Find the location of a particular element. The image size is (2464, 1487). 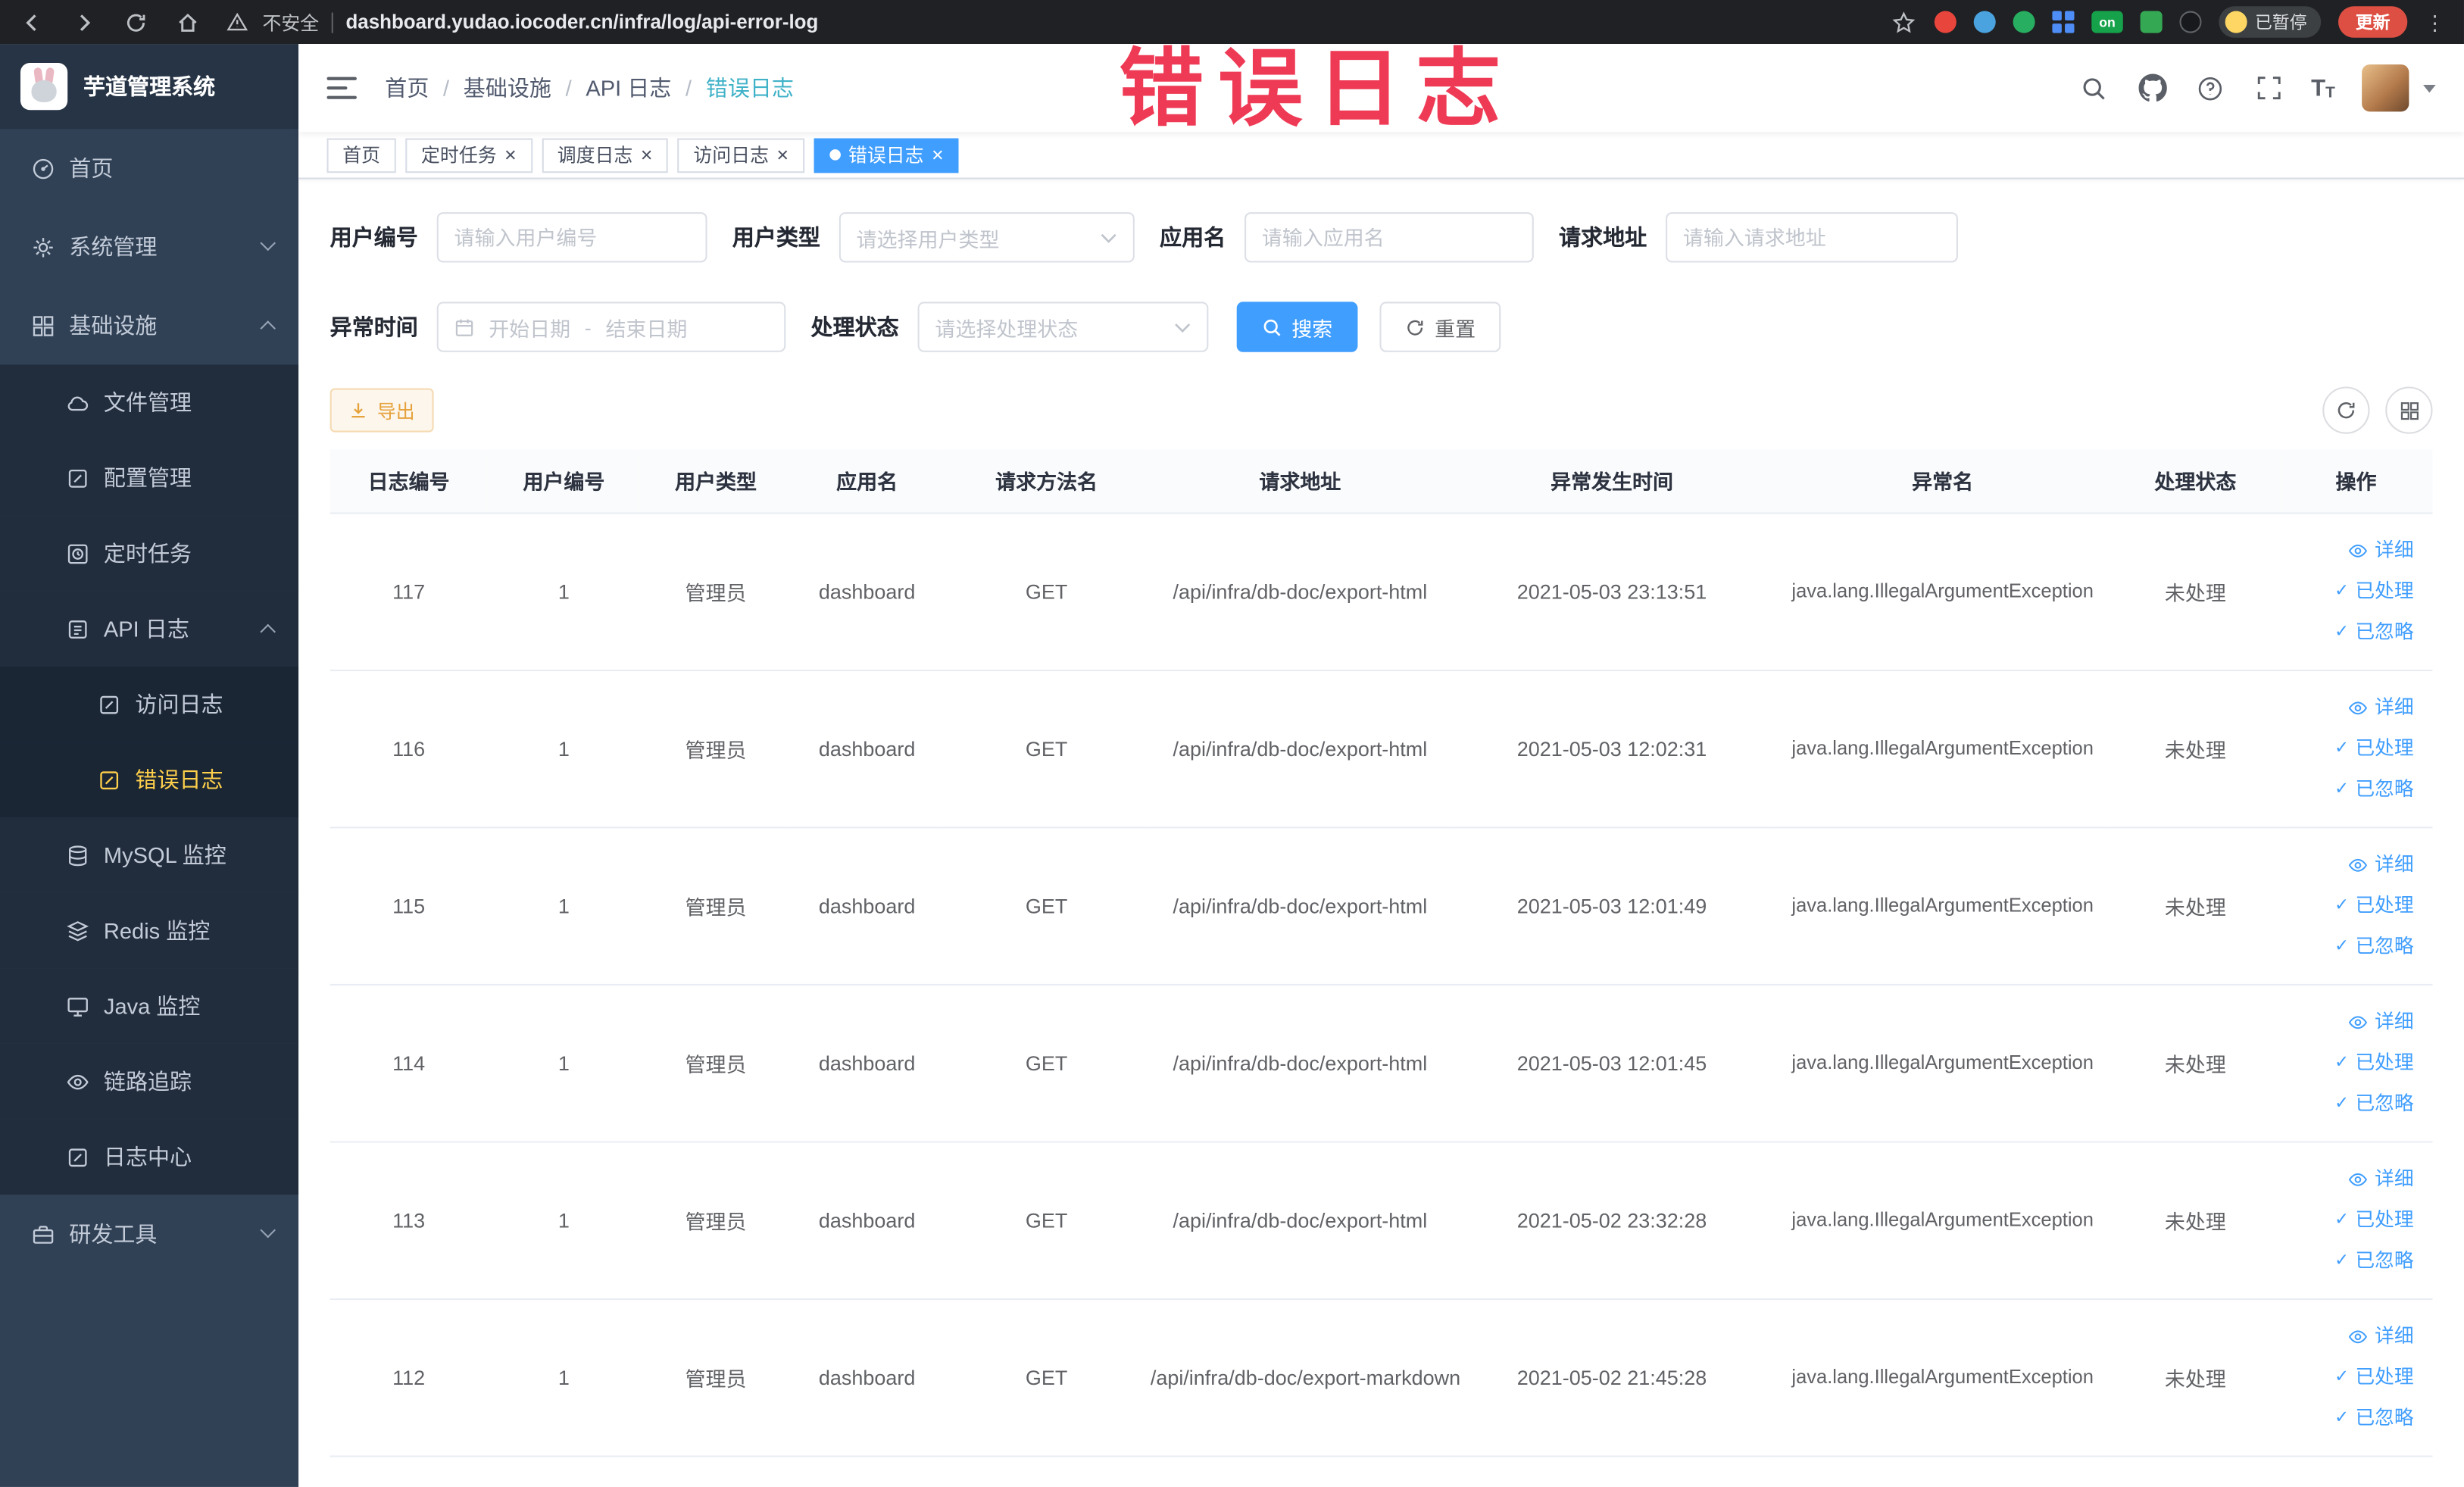

extension-icon-leaf is located at coordinates (2151, 22).